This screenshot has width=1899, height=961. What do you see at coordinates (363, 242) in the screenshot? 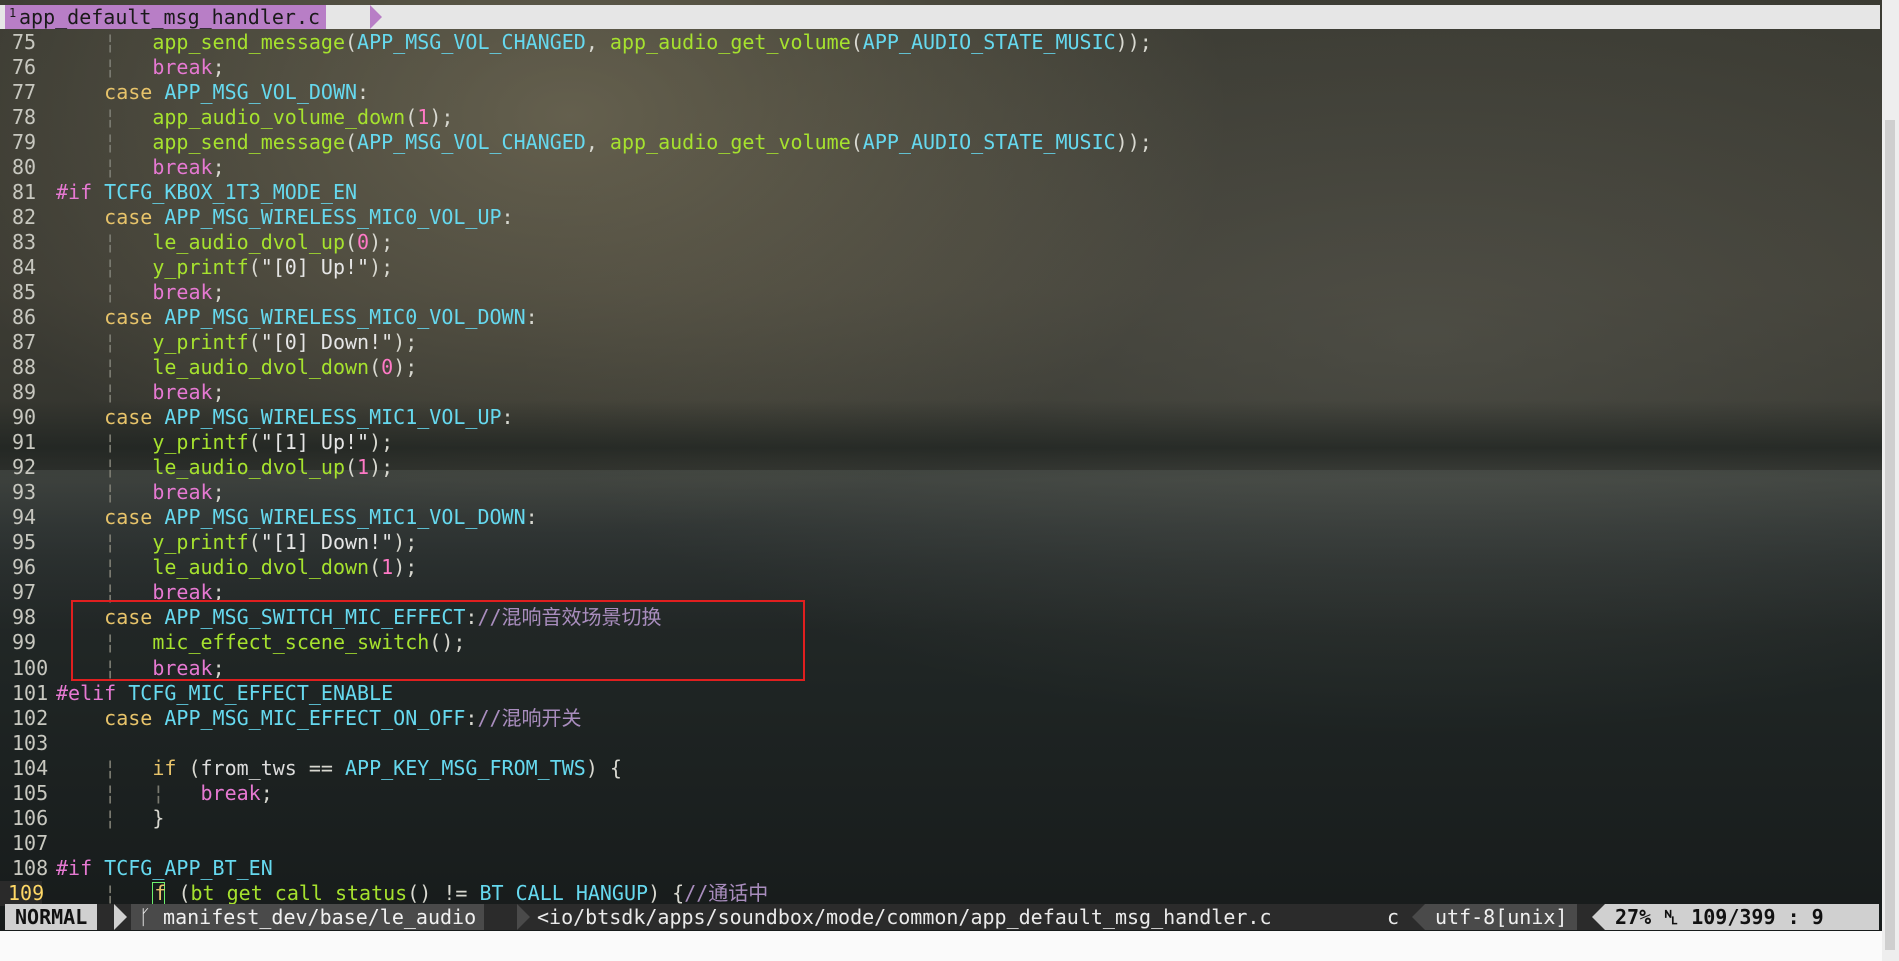
I see `code-token: 0` at bounding box center [363, 242].